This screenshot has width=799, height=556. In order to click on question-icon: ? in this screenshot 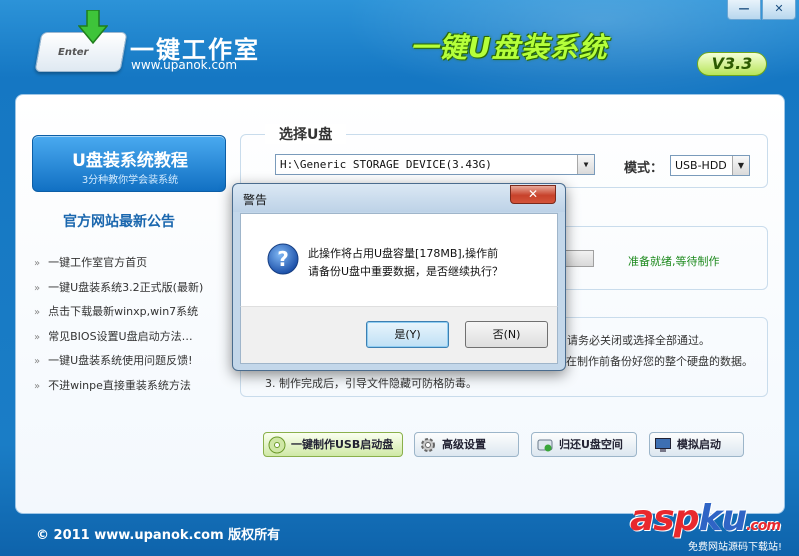, I will do `click(283, 259)`.